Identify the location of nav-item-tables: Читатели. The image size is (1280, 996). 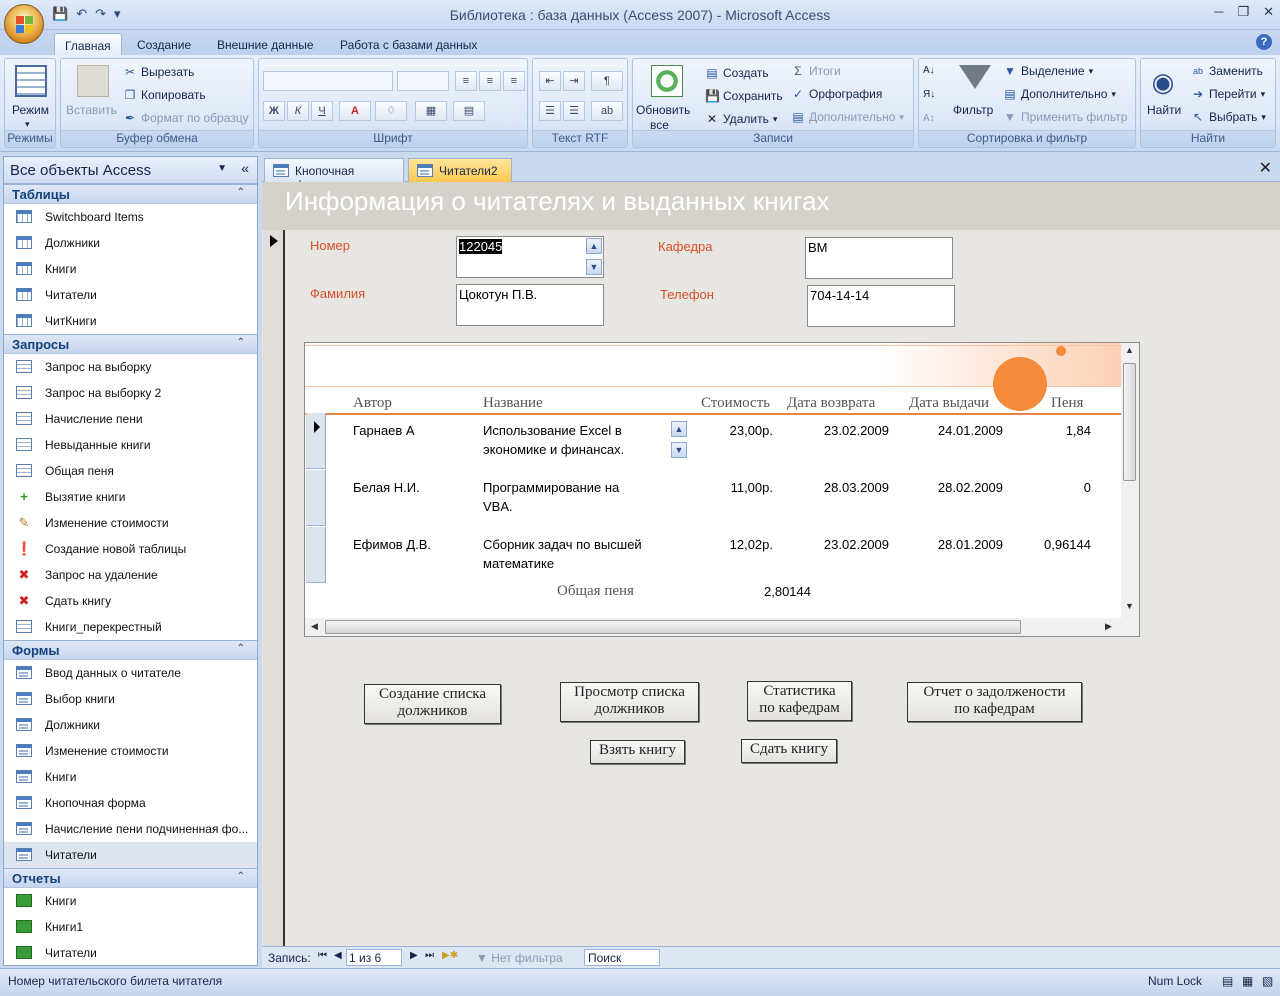
(130, 295).